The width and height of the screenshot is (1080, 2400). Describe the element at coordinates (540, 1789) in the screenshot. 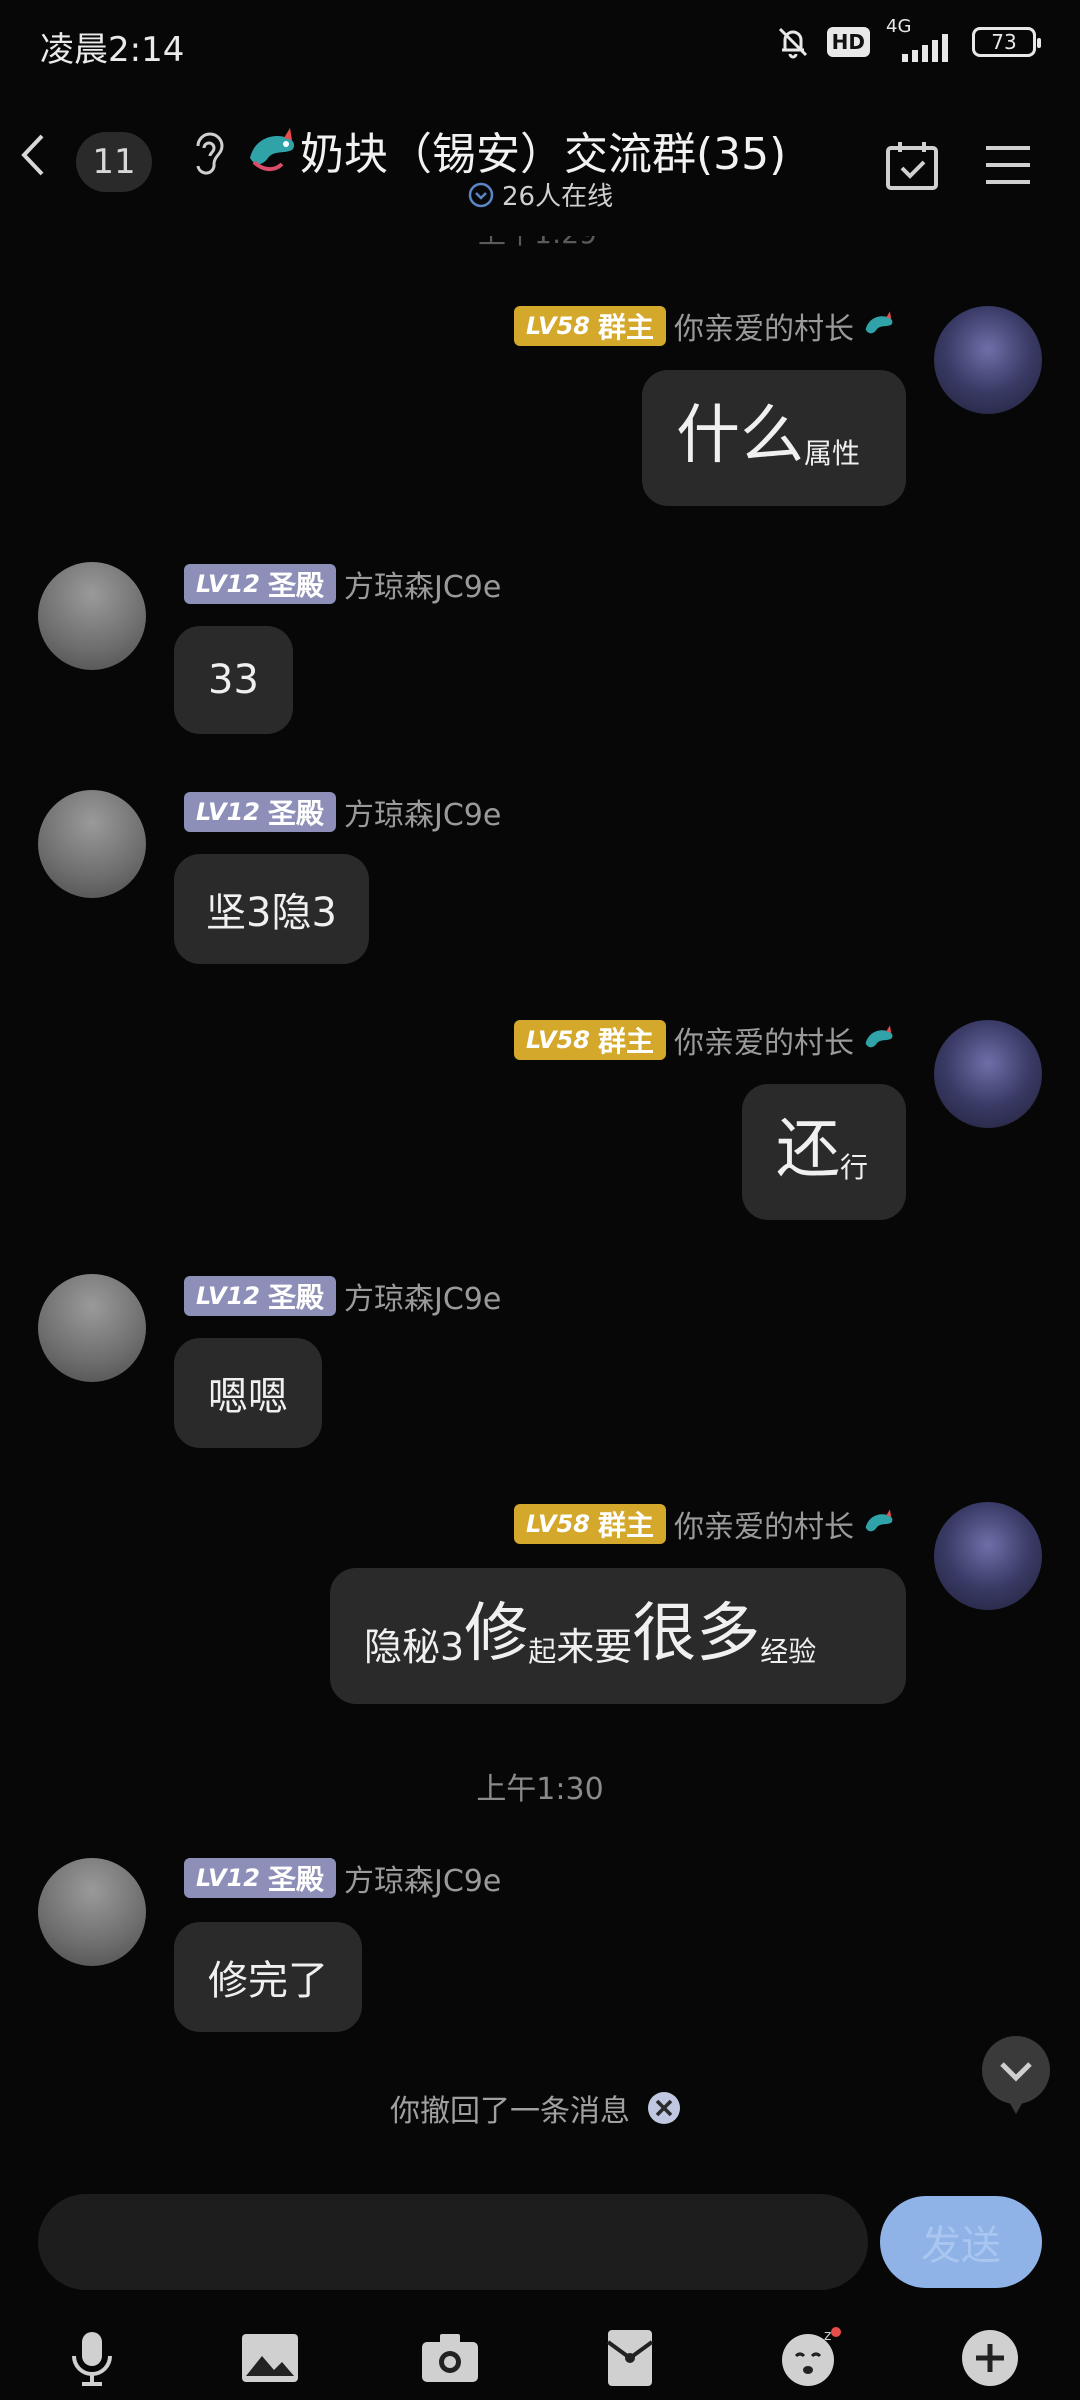

I see `time-separator: 上午1:30` at that location.